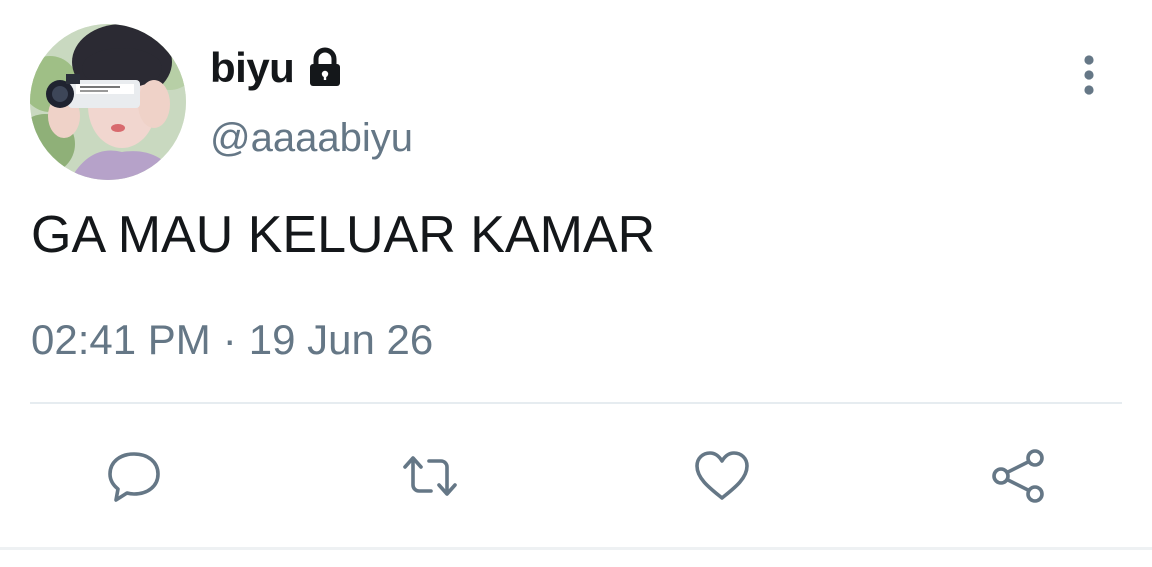  I want to click on handle: @aaaabiyu, so click(311, 138).